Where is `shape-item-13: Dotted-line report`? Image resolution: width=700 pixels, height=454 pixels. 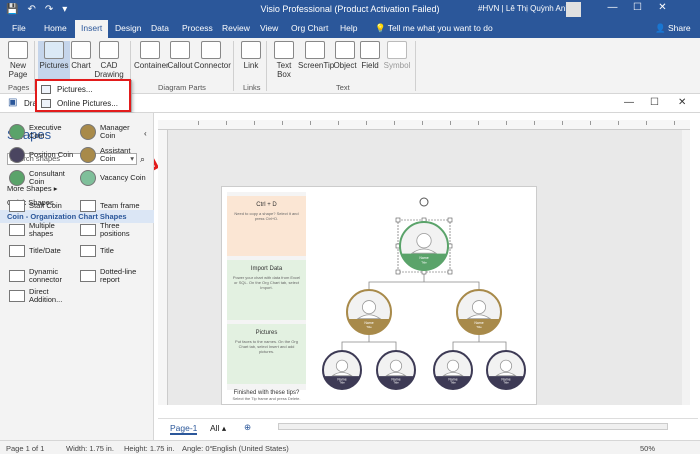 shape-item-13: Dotted-line report is located at coordinates (108, 276).